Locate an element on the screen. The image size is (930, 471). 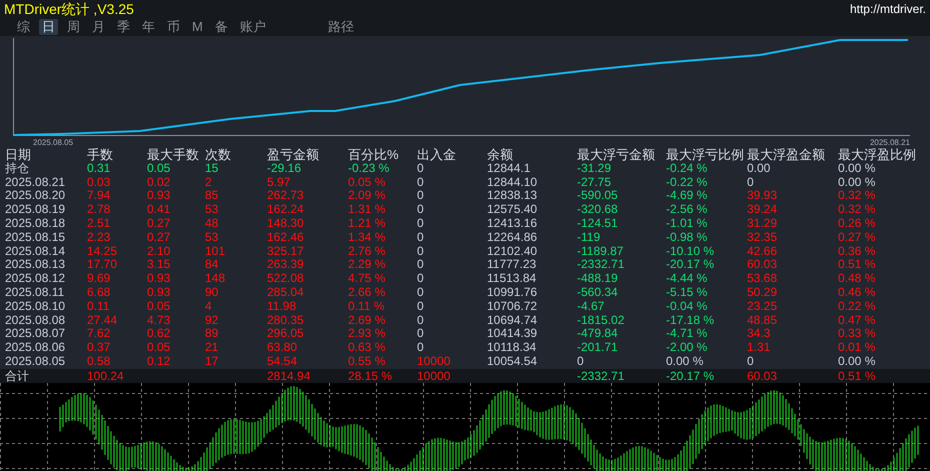
table-cell-text: 148 is located at coordinates (215, 279).